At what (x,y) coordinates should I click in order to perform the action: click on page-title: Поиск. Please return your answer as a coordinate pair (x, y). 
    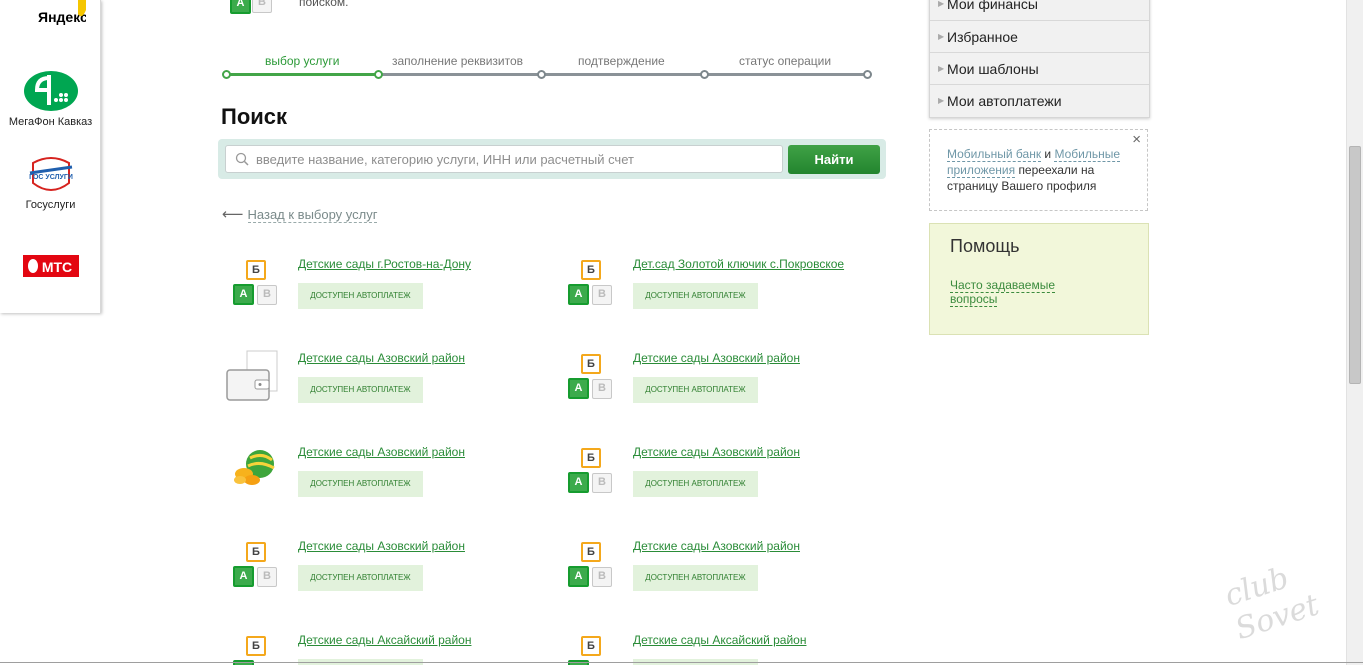
    Looking at the image, I should click on (254, 116).